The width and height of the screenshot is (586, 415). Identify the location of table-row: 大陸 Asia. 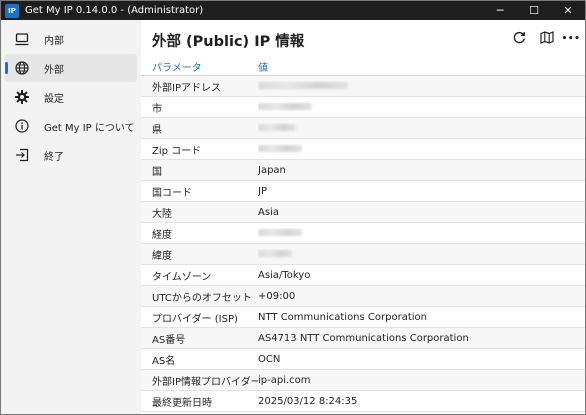
(363, 212).